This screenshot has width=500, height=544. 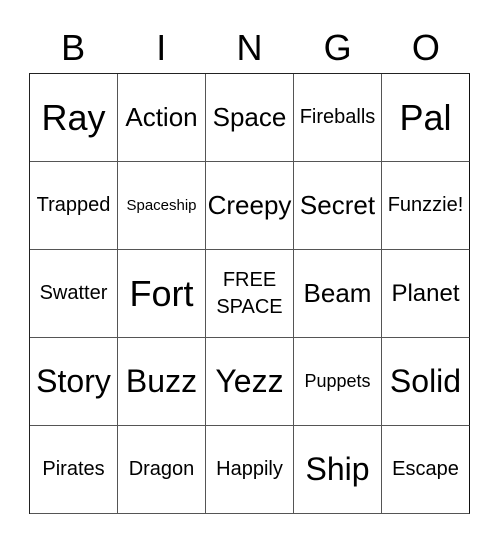 I want to click on bingo-cell: Spaceship, so click(x=162, y=206).